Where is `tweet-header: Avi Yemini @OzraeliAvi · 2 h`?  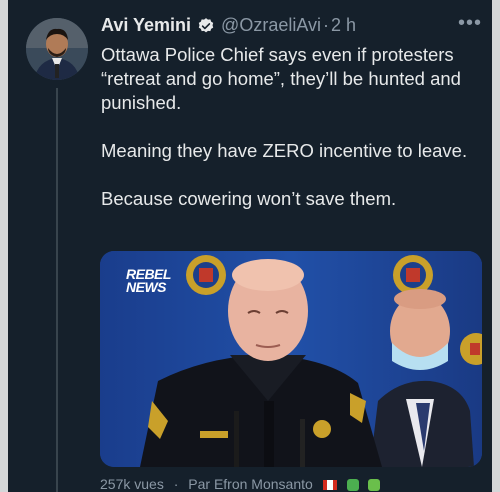 tweet-header: Avi Yemini @OzraeliAvi · 2 h is located at coordinates (290, 25).